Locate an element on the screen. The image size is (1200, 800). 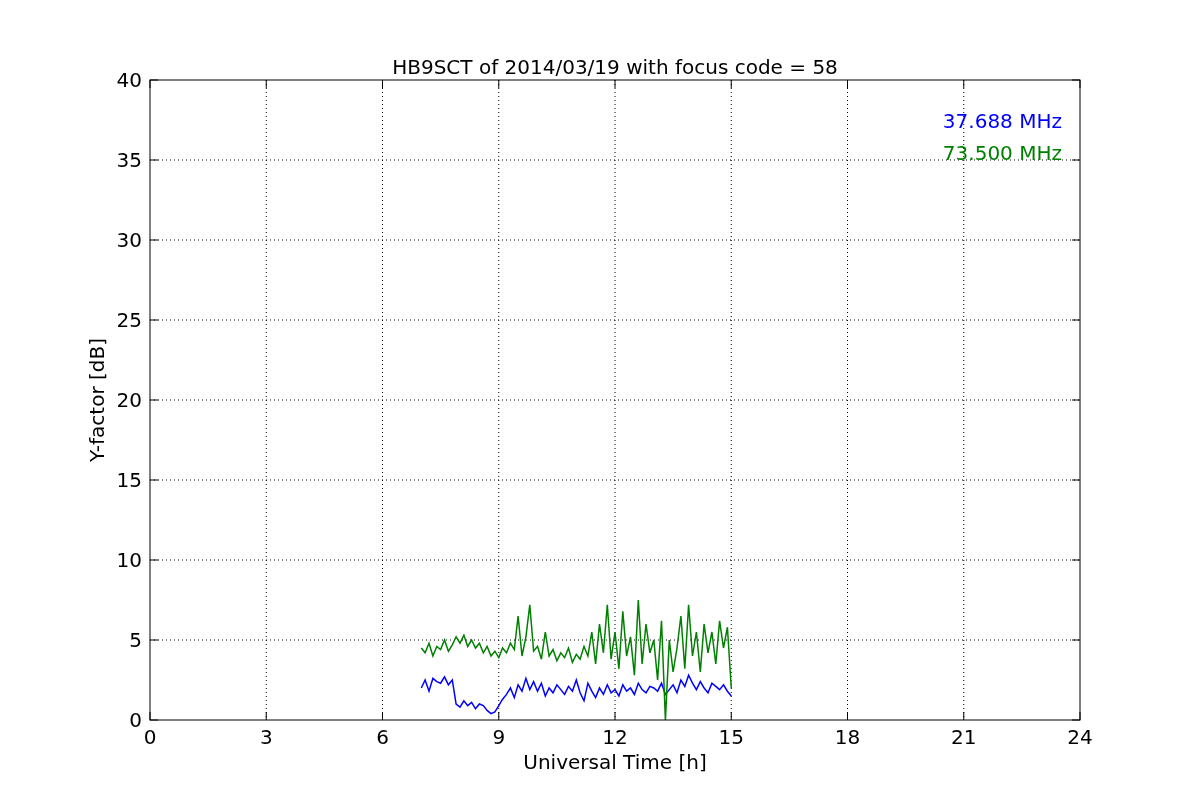
y-tick-label: 0 is located at coordinates (135, 720).